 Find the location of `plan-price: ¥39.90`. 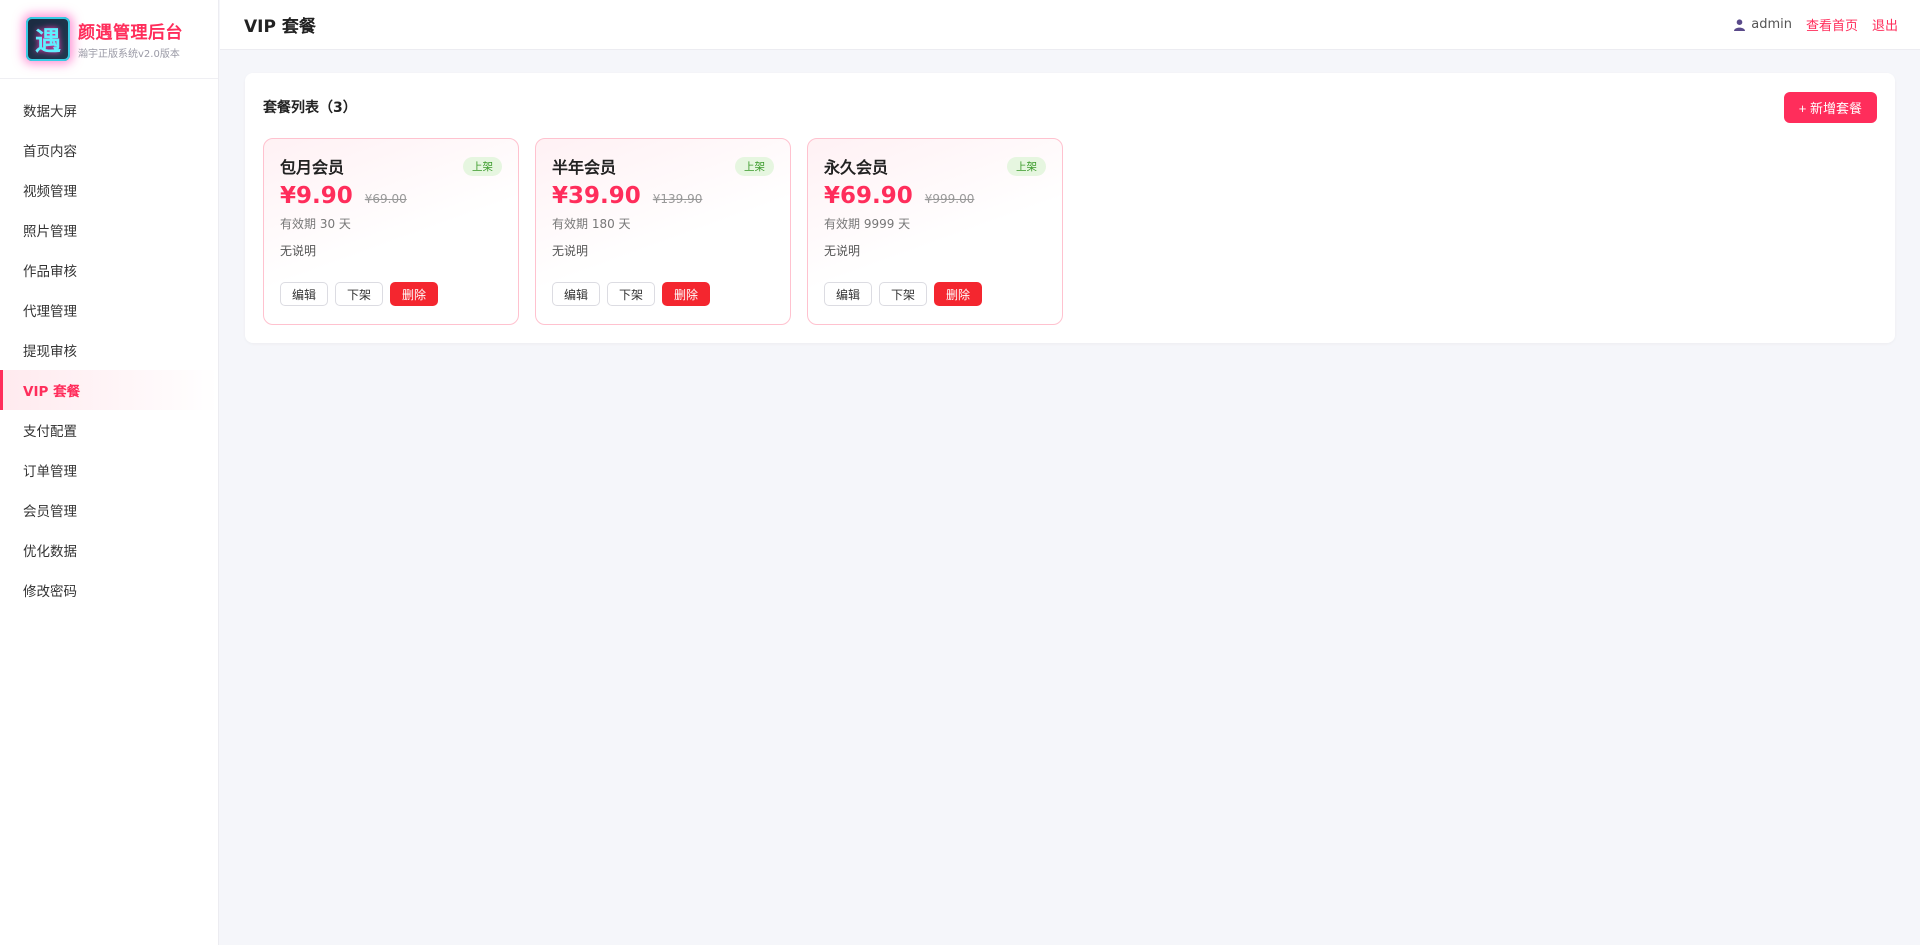

plan-price: ¥39.90 is located at coordinates (596, 196).